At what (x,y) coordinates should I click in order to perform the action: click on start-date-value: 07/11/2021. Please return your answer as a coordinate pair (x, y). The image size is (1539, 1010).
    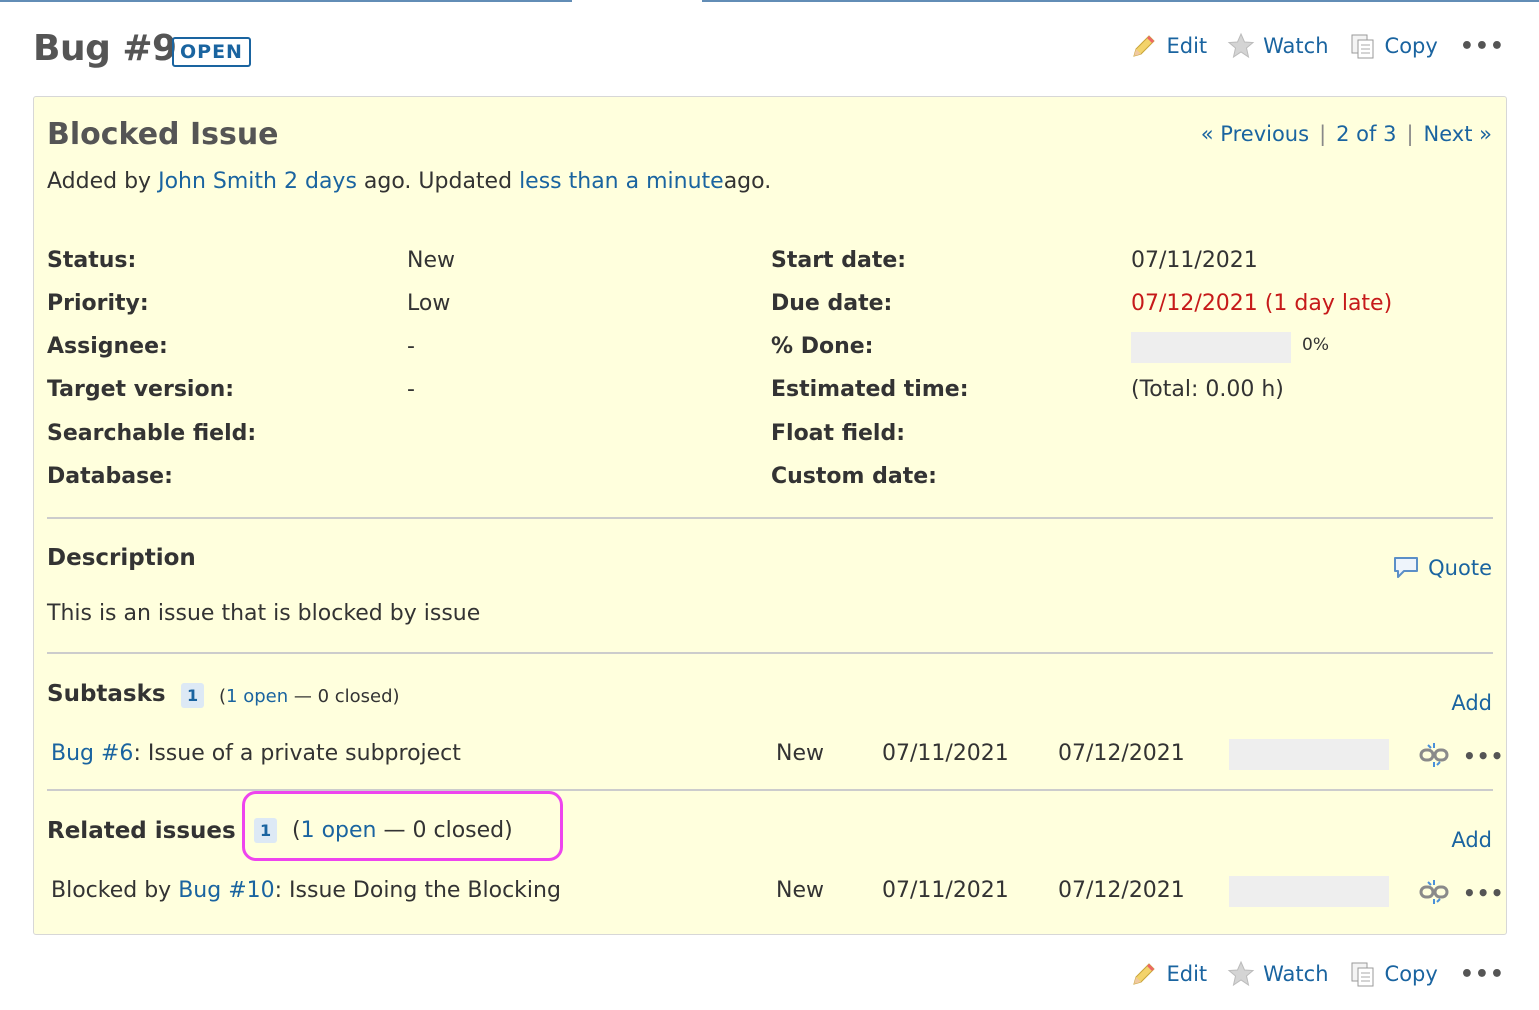
    Looking at the image, I should click on (1194, 260).